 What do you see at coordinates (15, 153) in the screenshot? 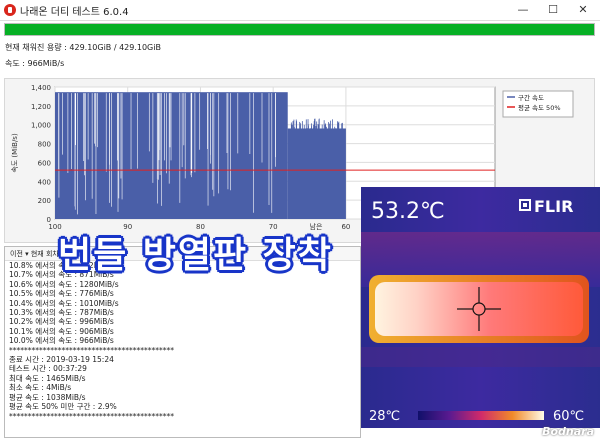
I see `y-axis-label: 속도 (MiB/s)` at bounding box center [15, 153].